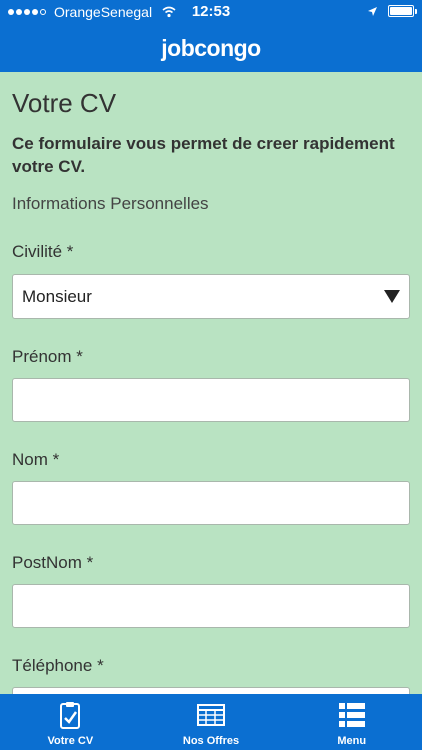 Image resolution: width=422 pixels, height=750 pixels. Describe the element at coordinates (211, 606) in the screenshot. I see `postnom-input` at that location.